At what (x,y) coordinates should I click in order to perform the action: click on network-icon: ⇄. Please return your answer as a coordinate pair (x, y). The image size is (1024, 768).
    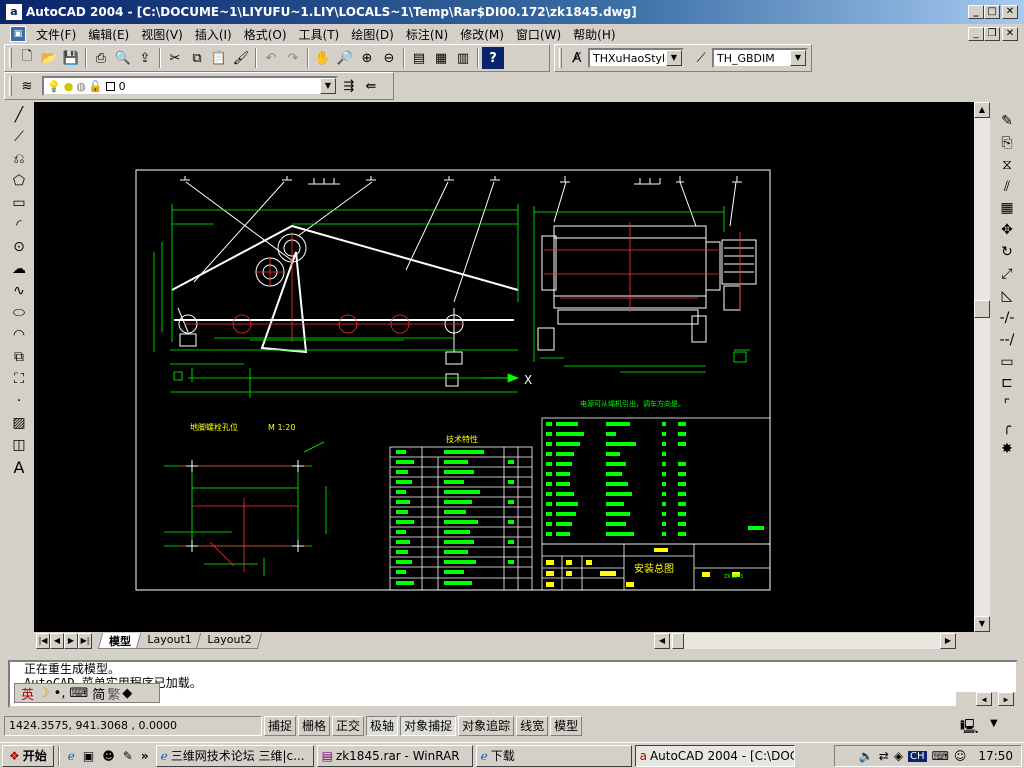
    Looking at the image, I should click on (884, 756).